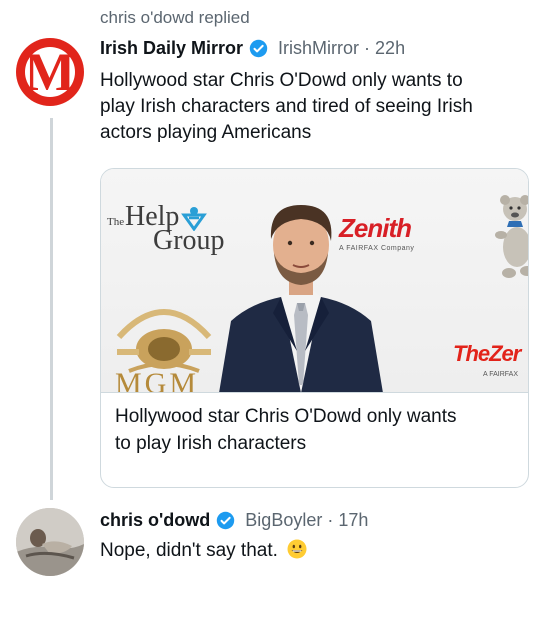  What do you see at coordinates (501, 374) in the screenshot?
I see `thezenith-logo-subtitle: A FAIRFAX` at bounding box center [501, 374].